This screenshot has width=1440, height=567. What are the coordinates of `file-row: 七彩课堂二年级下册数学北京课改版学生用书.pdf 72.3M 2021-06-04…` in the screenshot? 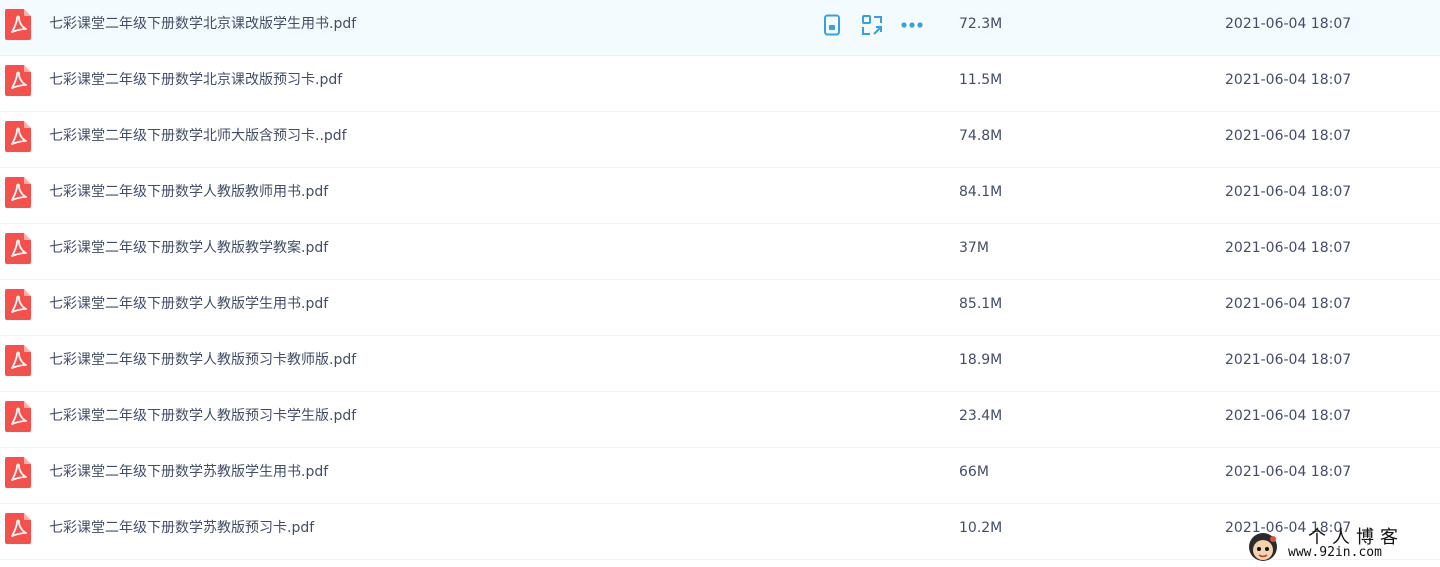 It's located at (720, 28).